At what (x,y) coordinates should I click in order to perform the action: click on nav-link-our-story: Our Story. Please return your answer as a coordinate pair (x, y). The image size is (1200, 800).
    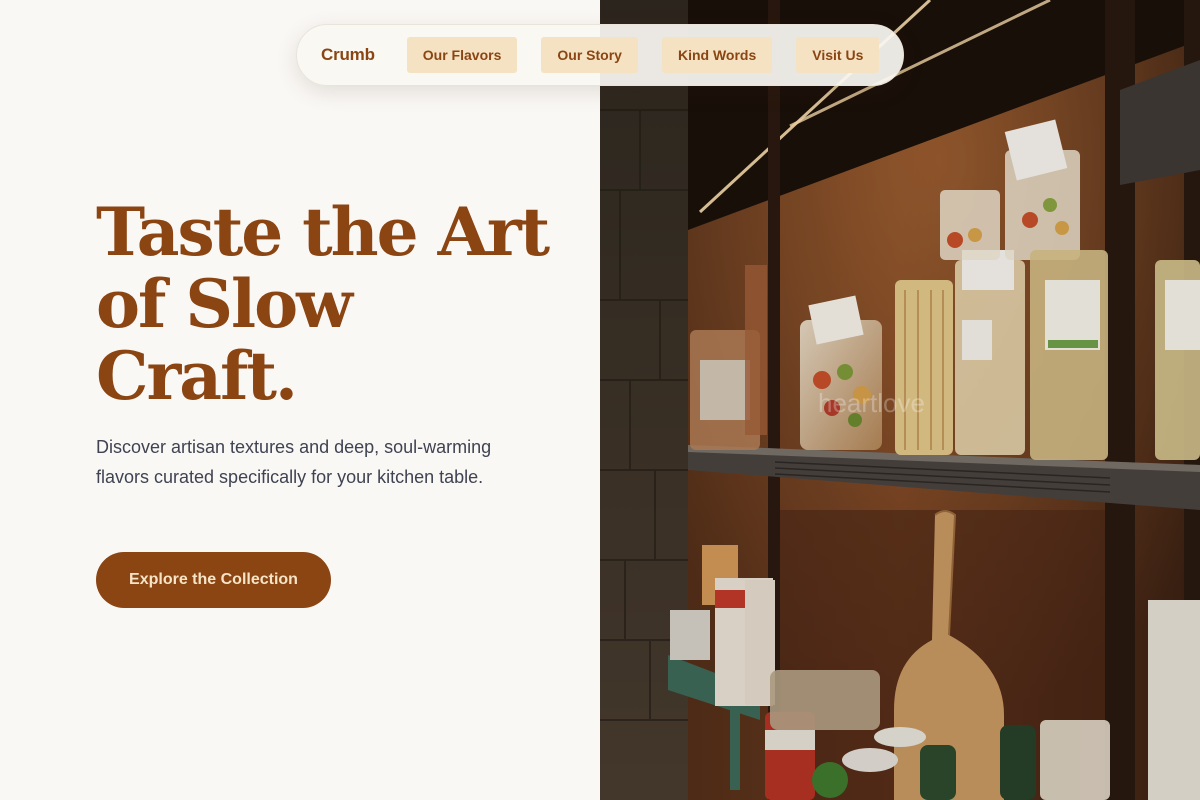
    Looking at the image, I should click on (589, 55).